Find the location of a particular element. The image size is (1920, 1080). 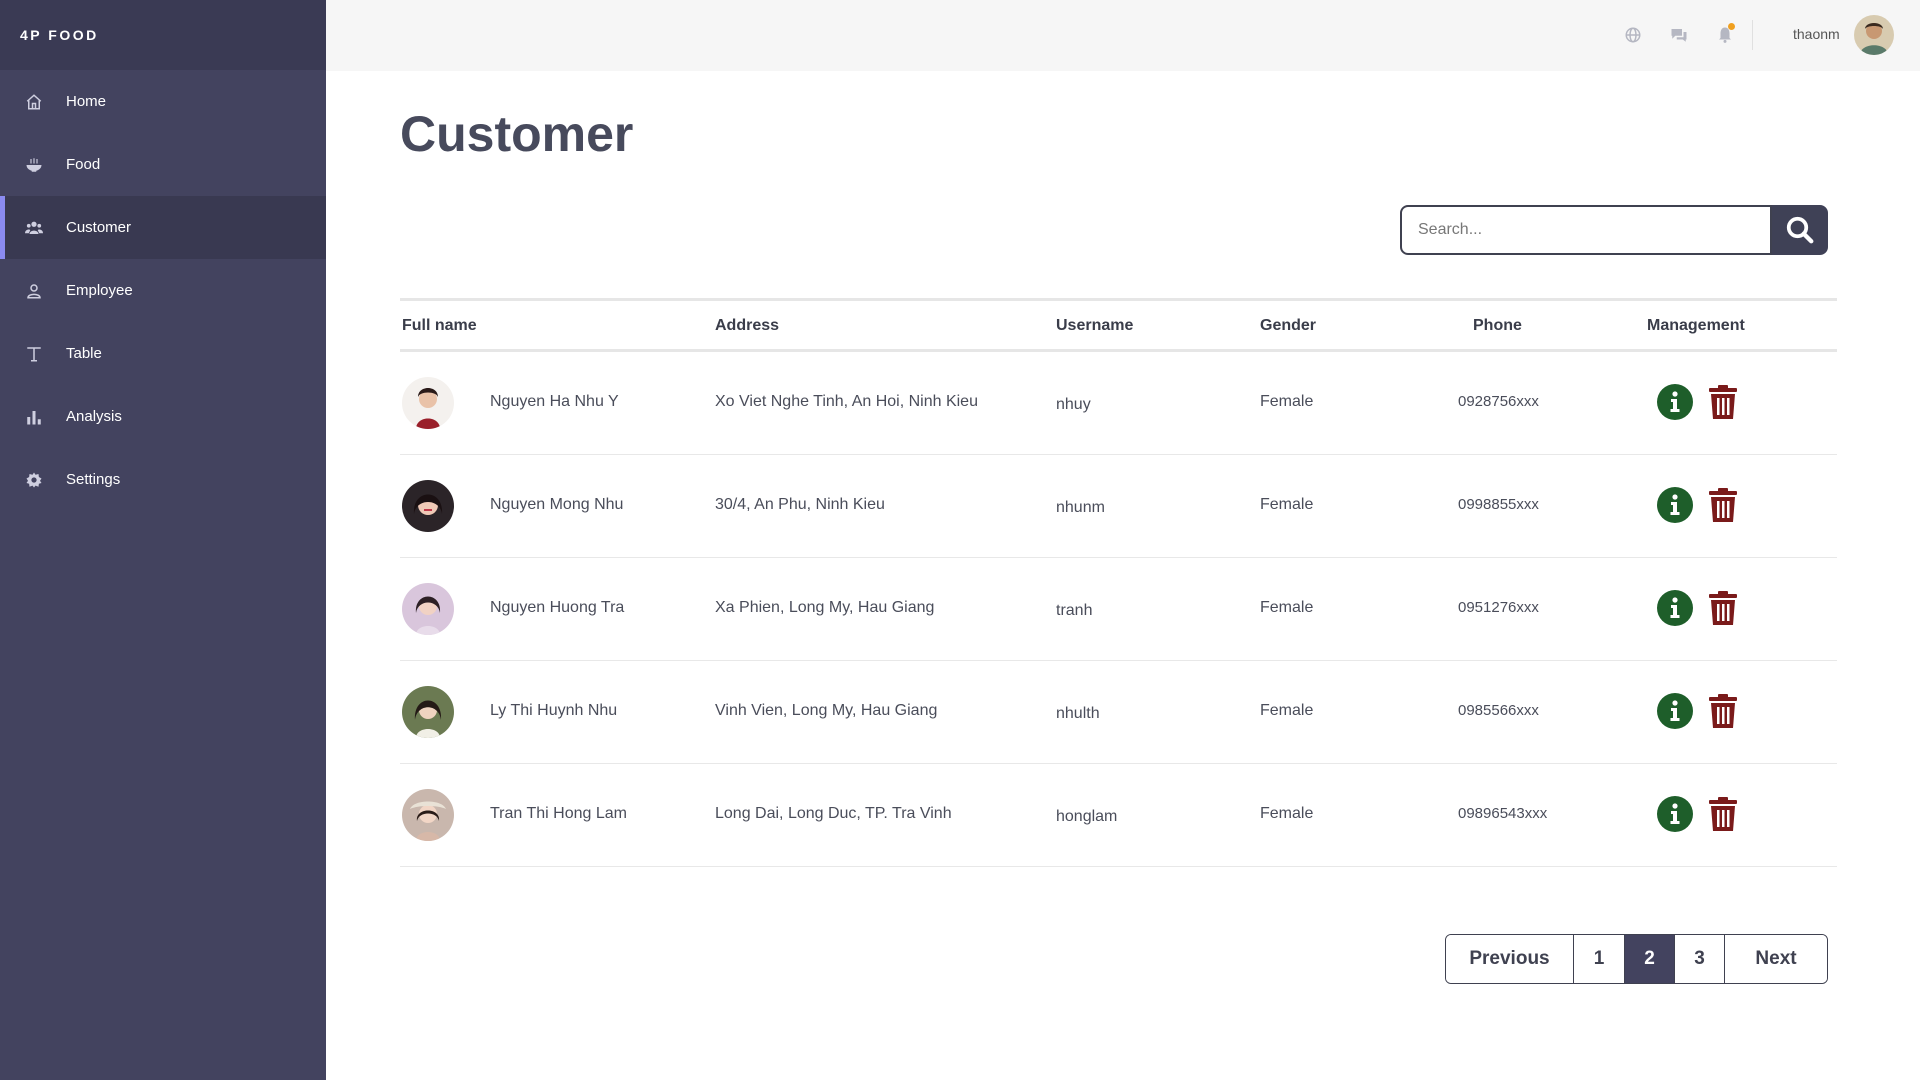

user-icon is located at coordinates (34, 291).